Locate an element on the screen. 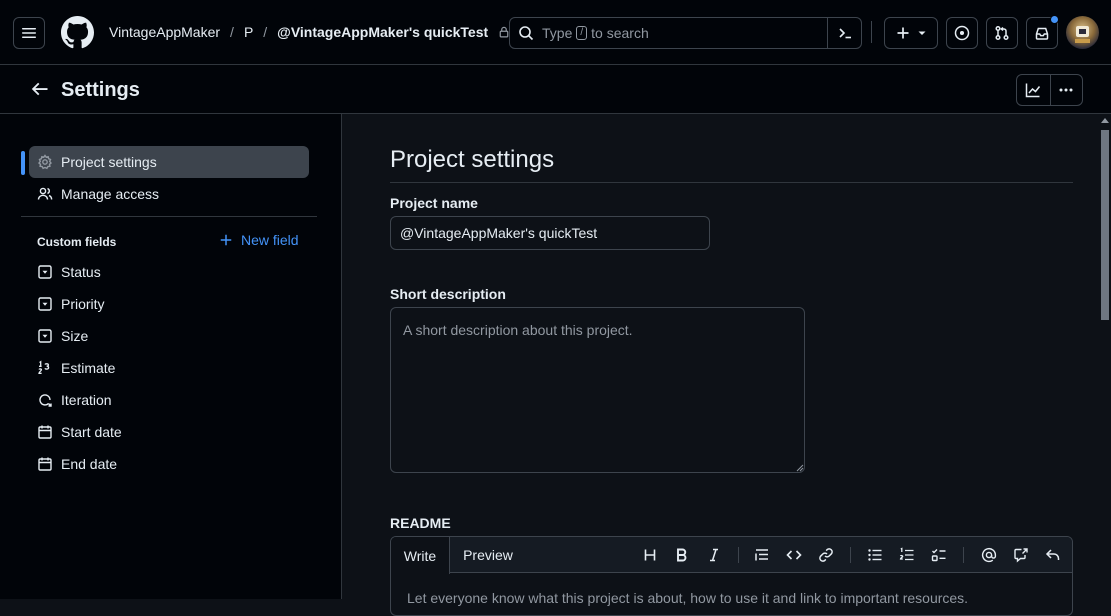 The height and width of the screenshot is (616, 1111). scrollbar-thumb is located at coordinates (1105, 225).